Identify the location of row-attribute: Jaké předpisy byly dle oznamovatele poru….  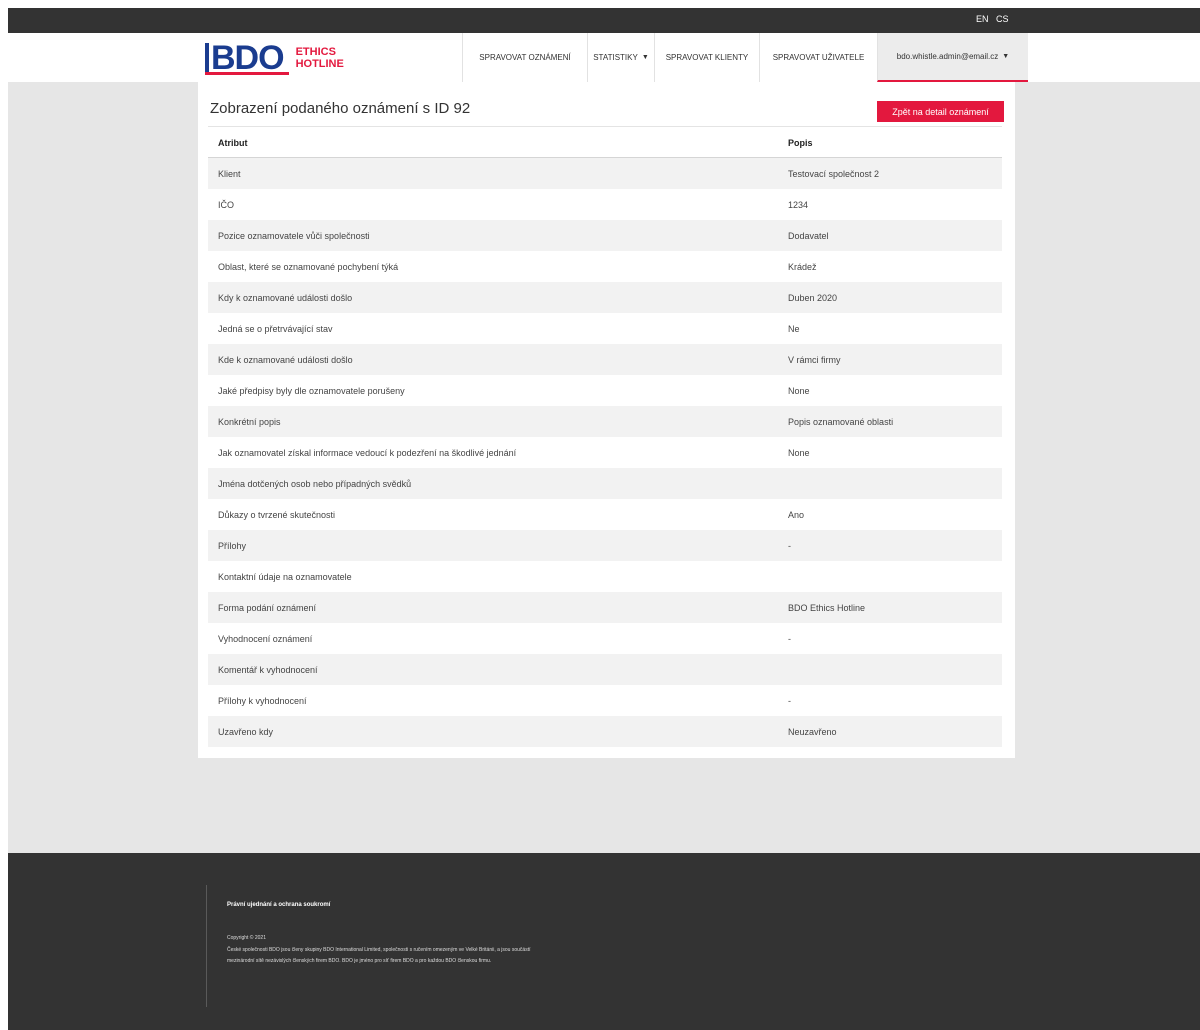
(311, 390).